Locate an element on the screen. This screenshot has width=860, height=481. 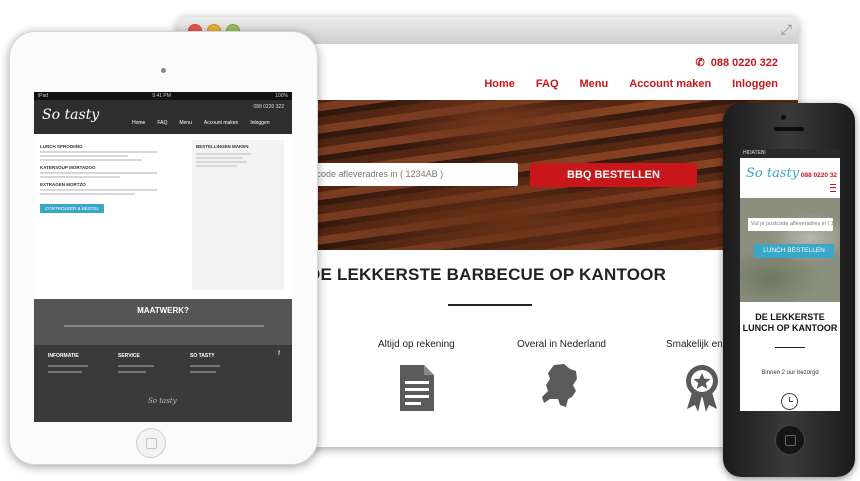
feature-label-nationwide: Overal in Nederland is located at coordinates (561, 344).